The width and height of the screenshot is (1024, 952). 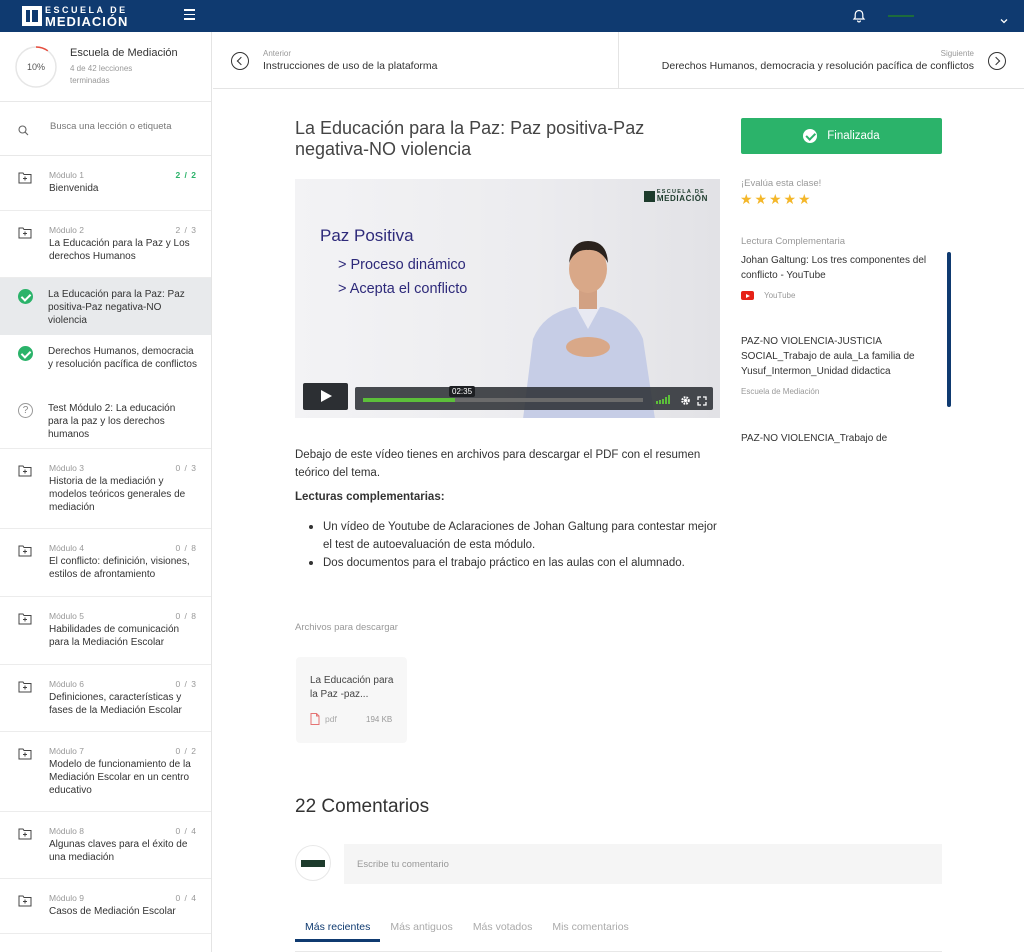 I want to click on module-number: Módulo 3, so click(x=66, y=468).